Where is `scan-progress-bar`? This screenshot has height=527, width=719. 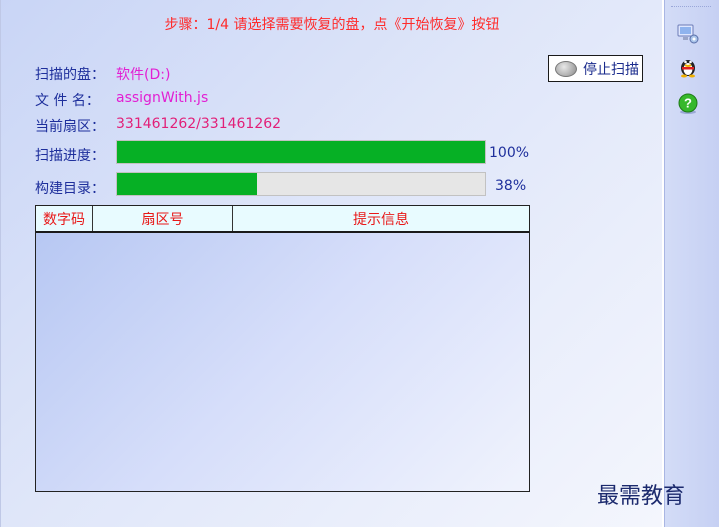 scan-progress-bar is located at coordinates (301, 152).